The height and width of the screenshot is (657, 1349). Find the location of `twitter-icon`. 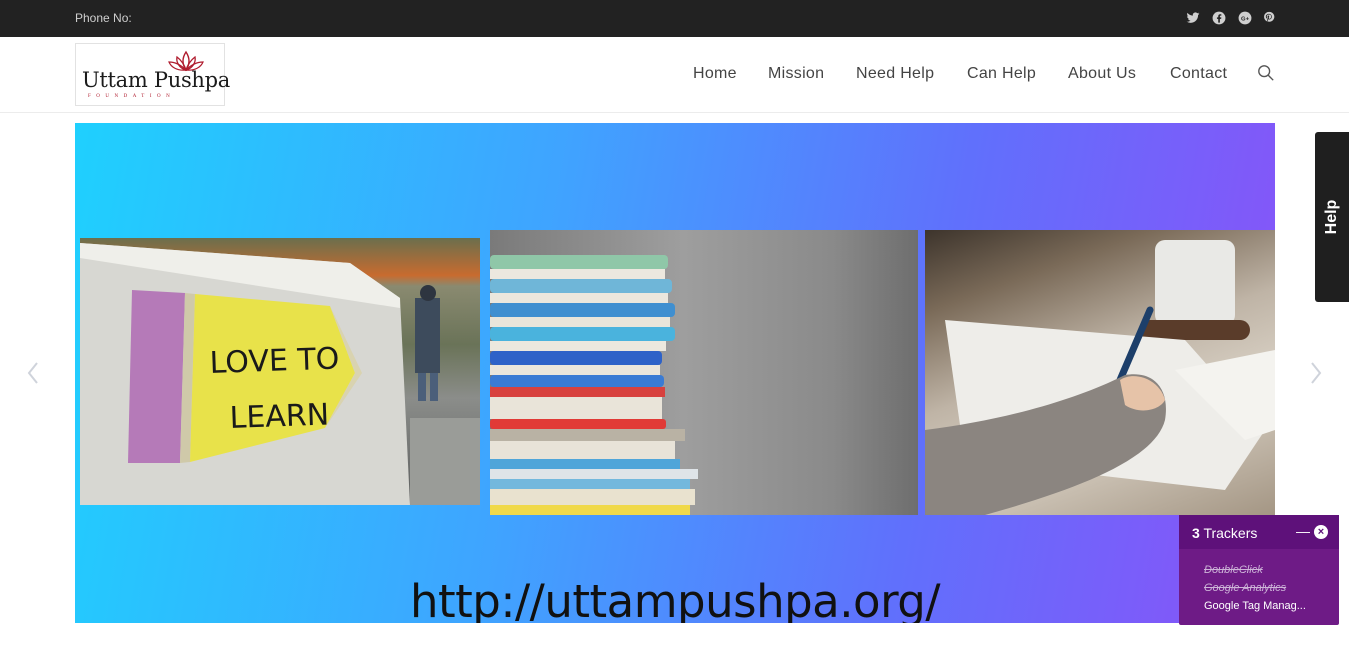

twitter-icon is located at coordinates (1193, 18).